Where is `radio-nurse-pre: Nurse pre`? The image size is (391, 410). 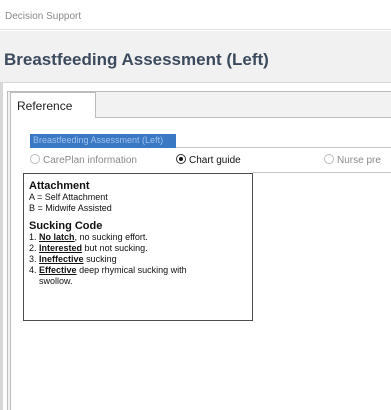 radio-nurse-pre: Nurse pre is located at coordinates (352, 161).